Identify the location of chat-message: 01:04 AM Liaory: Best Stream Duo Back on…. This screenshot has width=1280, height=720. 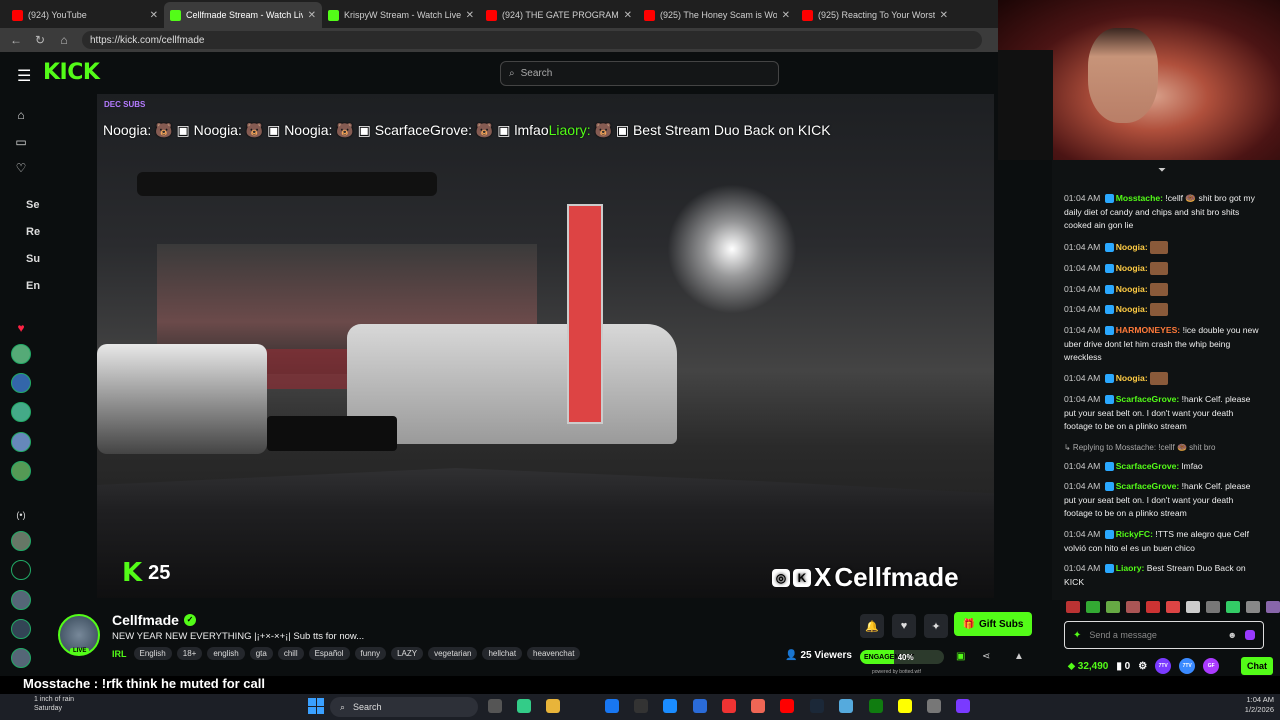
(1164, 575).